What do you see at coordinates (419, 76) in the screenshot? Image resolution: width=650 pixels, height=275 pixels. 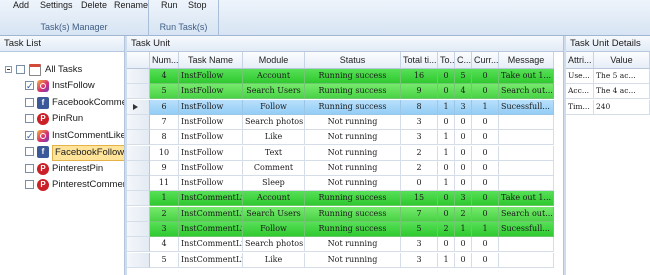 I see `grid-cell: 16` at bounding box center [419, 76].